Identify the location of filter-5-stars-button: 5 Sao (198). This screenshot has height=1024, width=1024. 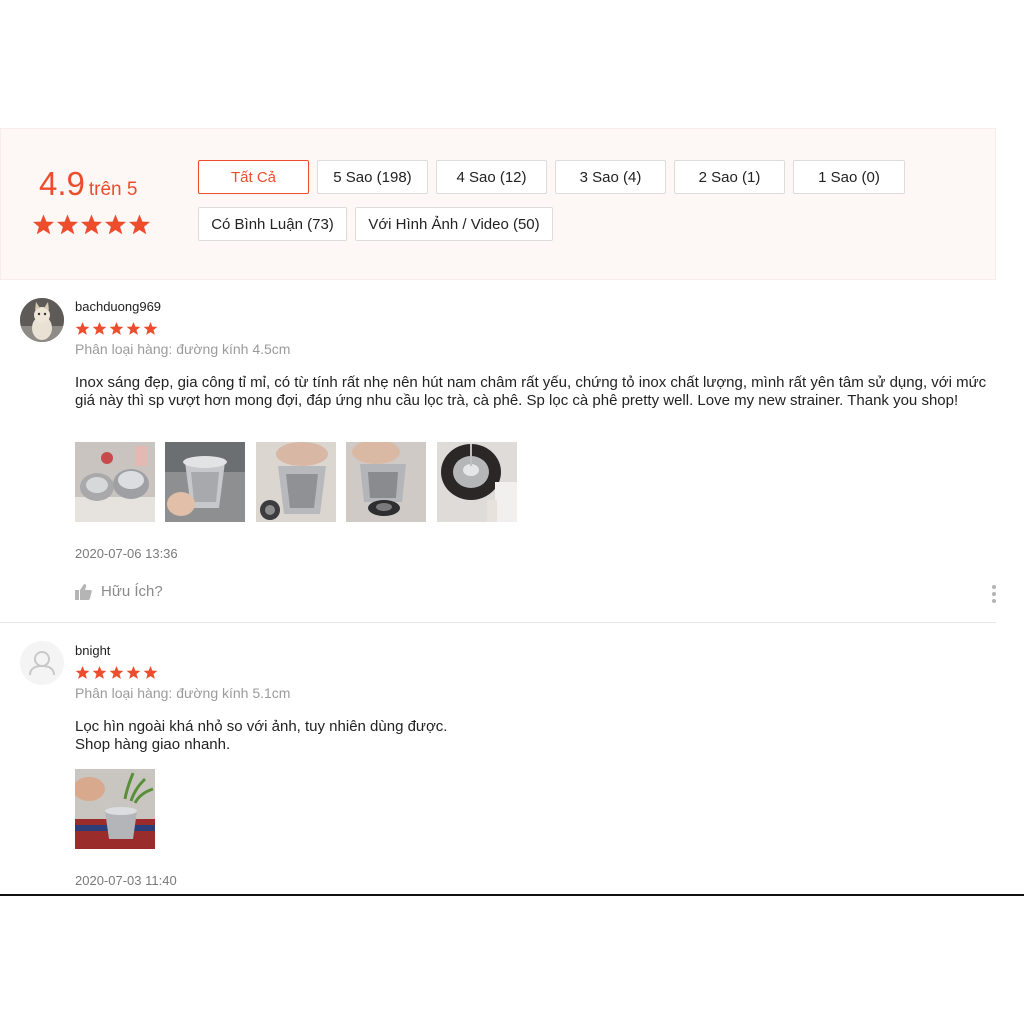
(372, 177).